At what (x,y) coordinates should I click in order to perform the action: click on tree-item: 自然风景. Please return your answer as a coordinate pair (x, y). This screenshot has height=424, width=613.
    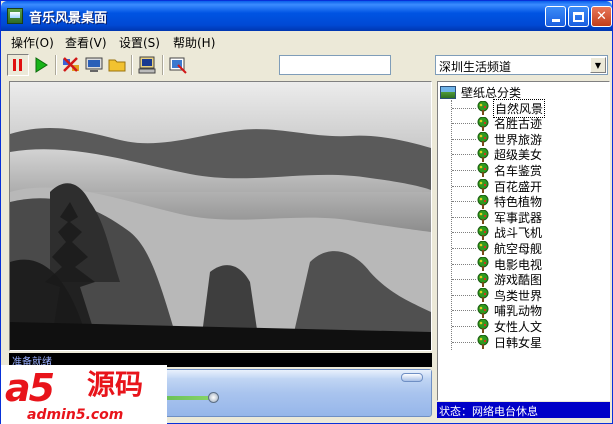
    Looking at the image, I should click on (499, 108).